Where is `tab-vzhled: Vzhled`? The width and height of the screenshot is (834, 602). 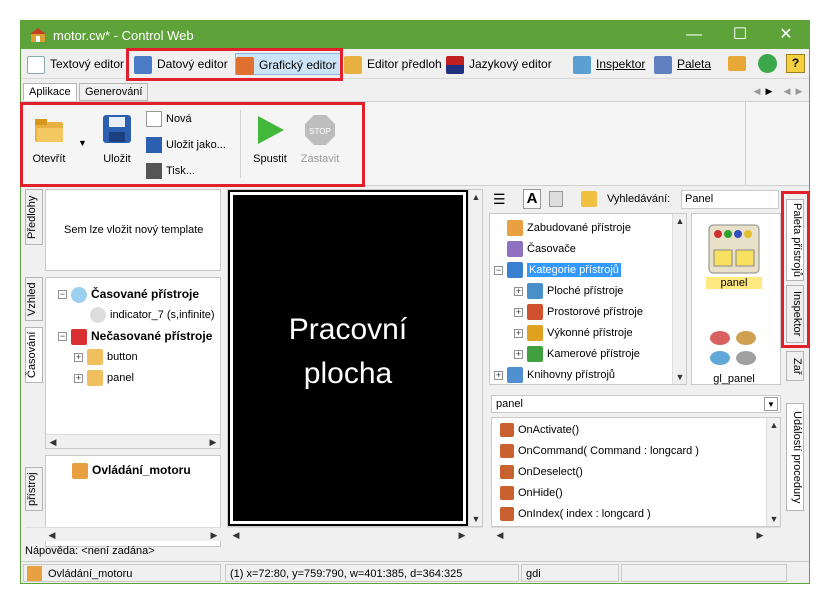 tab-vzhled: Vzhled is located at coordinates (34, 299).